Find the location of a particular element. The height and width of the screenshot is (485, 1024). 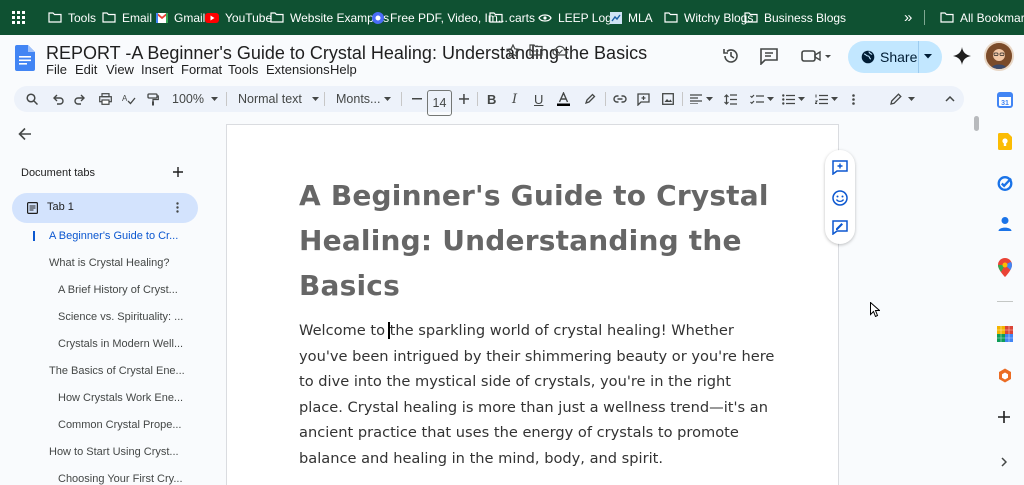

menu-view: View is located at coordinates (120, 69).